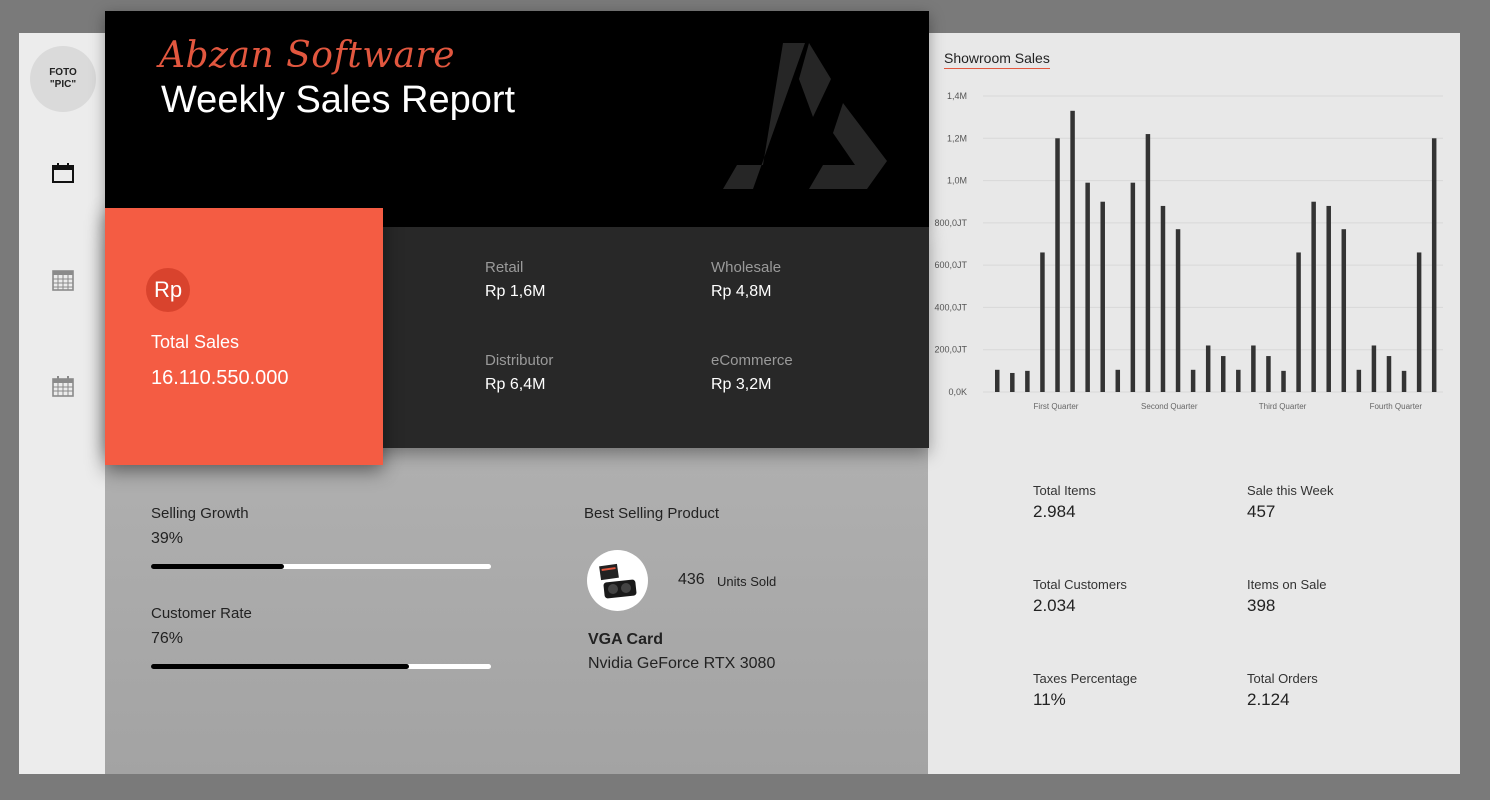  What do you see at coordinates (1080, 584) in the screenshot?
I see `stat-label: Total Customers` at bounding box center [1080, 584].